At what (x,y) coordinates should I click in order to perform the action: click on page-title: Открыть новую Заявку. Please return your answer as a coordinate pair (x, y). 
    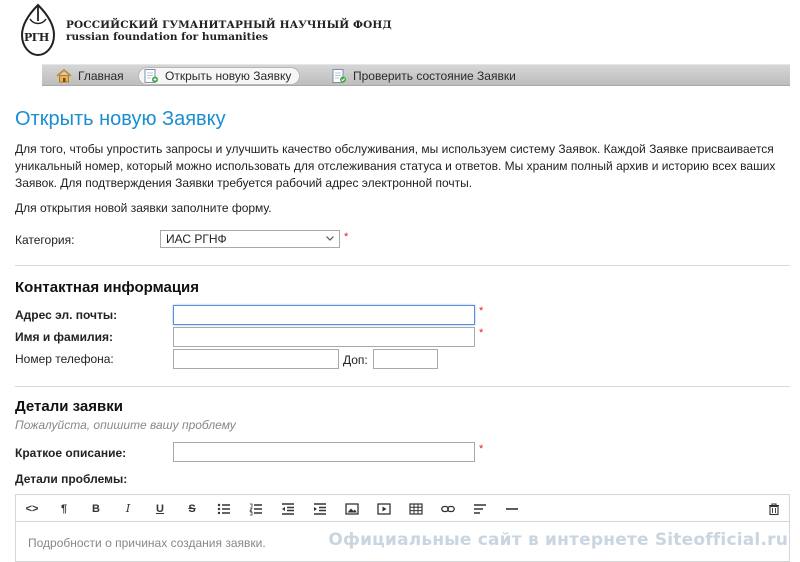
    Looking at the image, I should click on (120, 119).